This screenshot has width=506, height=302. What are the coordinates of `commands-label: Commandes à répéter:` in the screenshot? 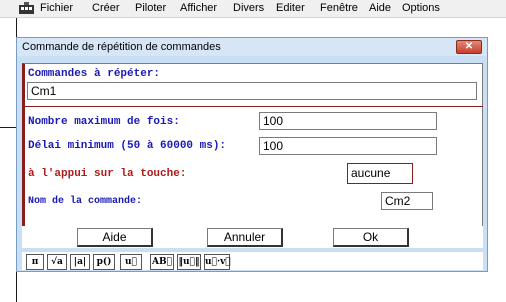 It's located at (94, 74).